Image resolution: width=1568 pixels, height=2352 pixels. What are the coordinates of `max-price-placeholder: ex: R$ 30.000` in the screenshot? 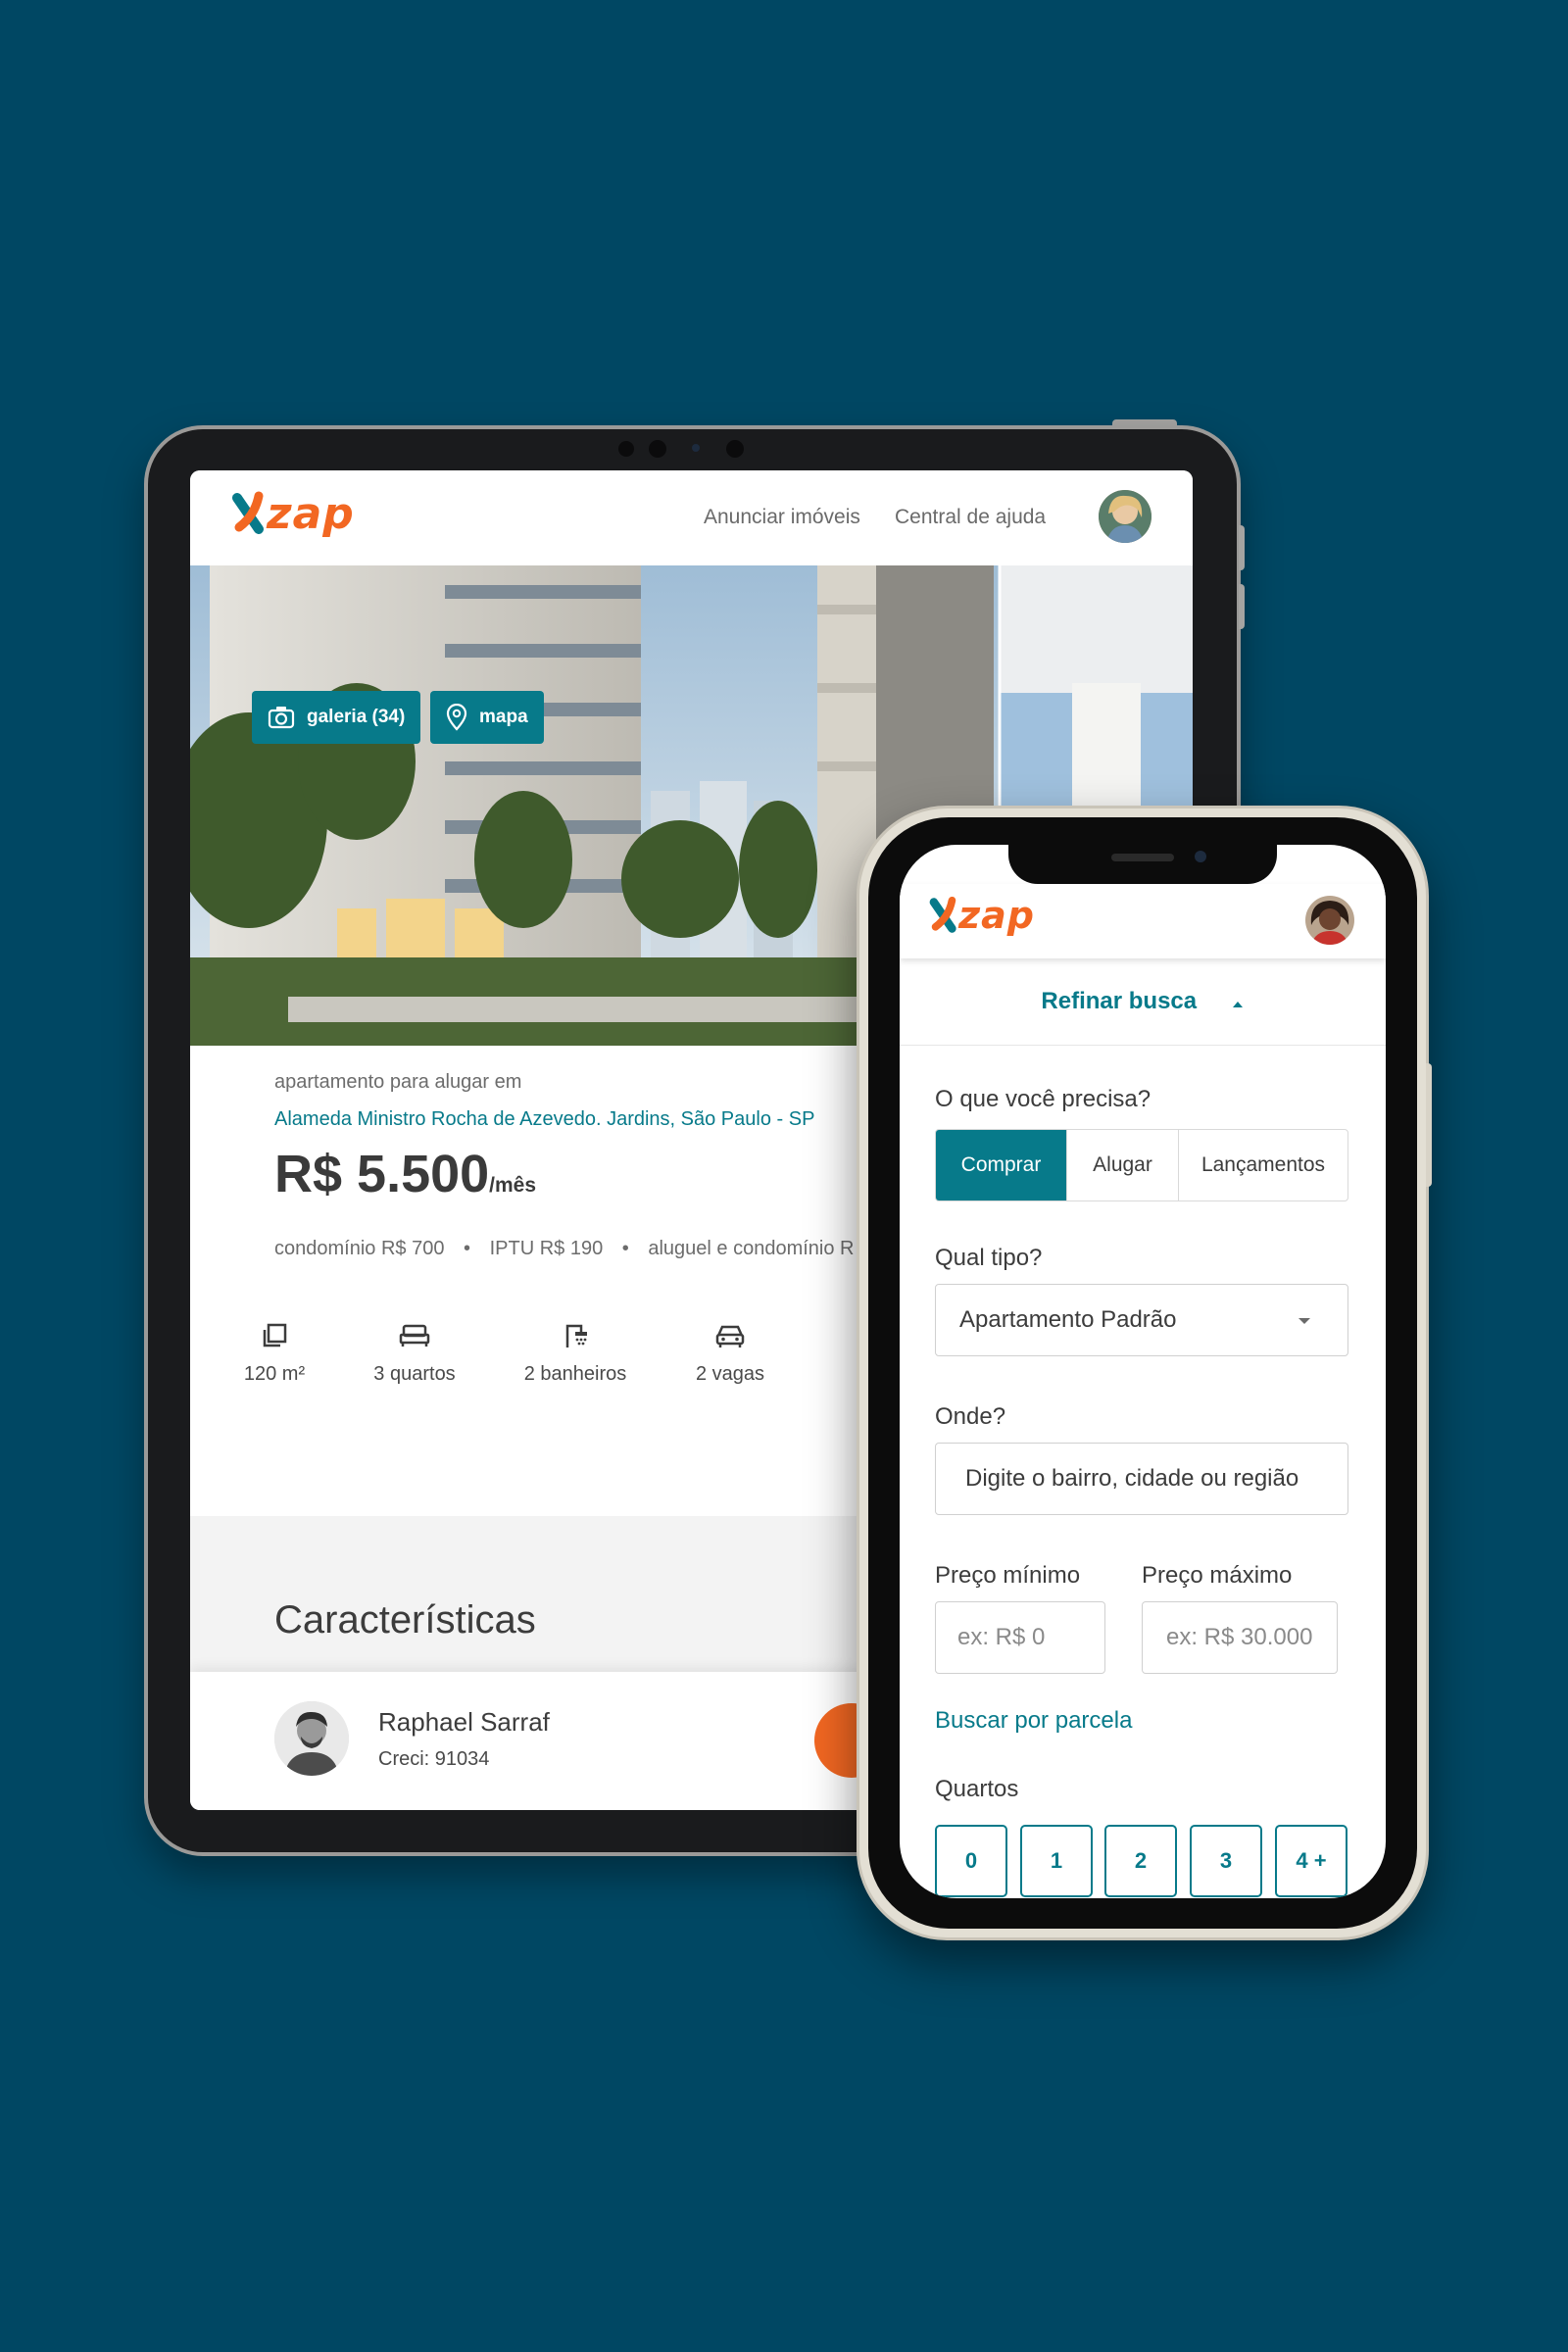 It's located at (1239, 1637).